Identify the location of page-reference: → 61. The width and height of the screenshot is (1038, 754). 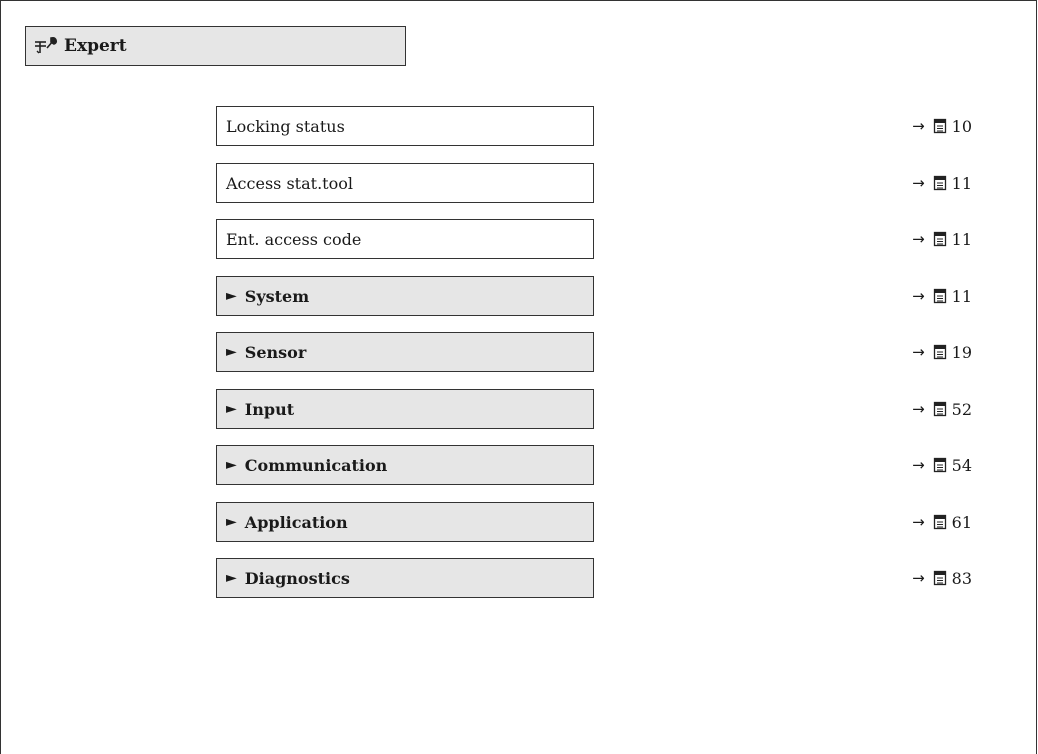
(942, 522).